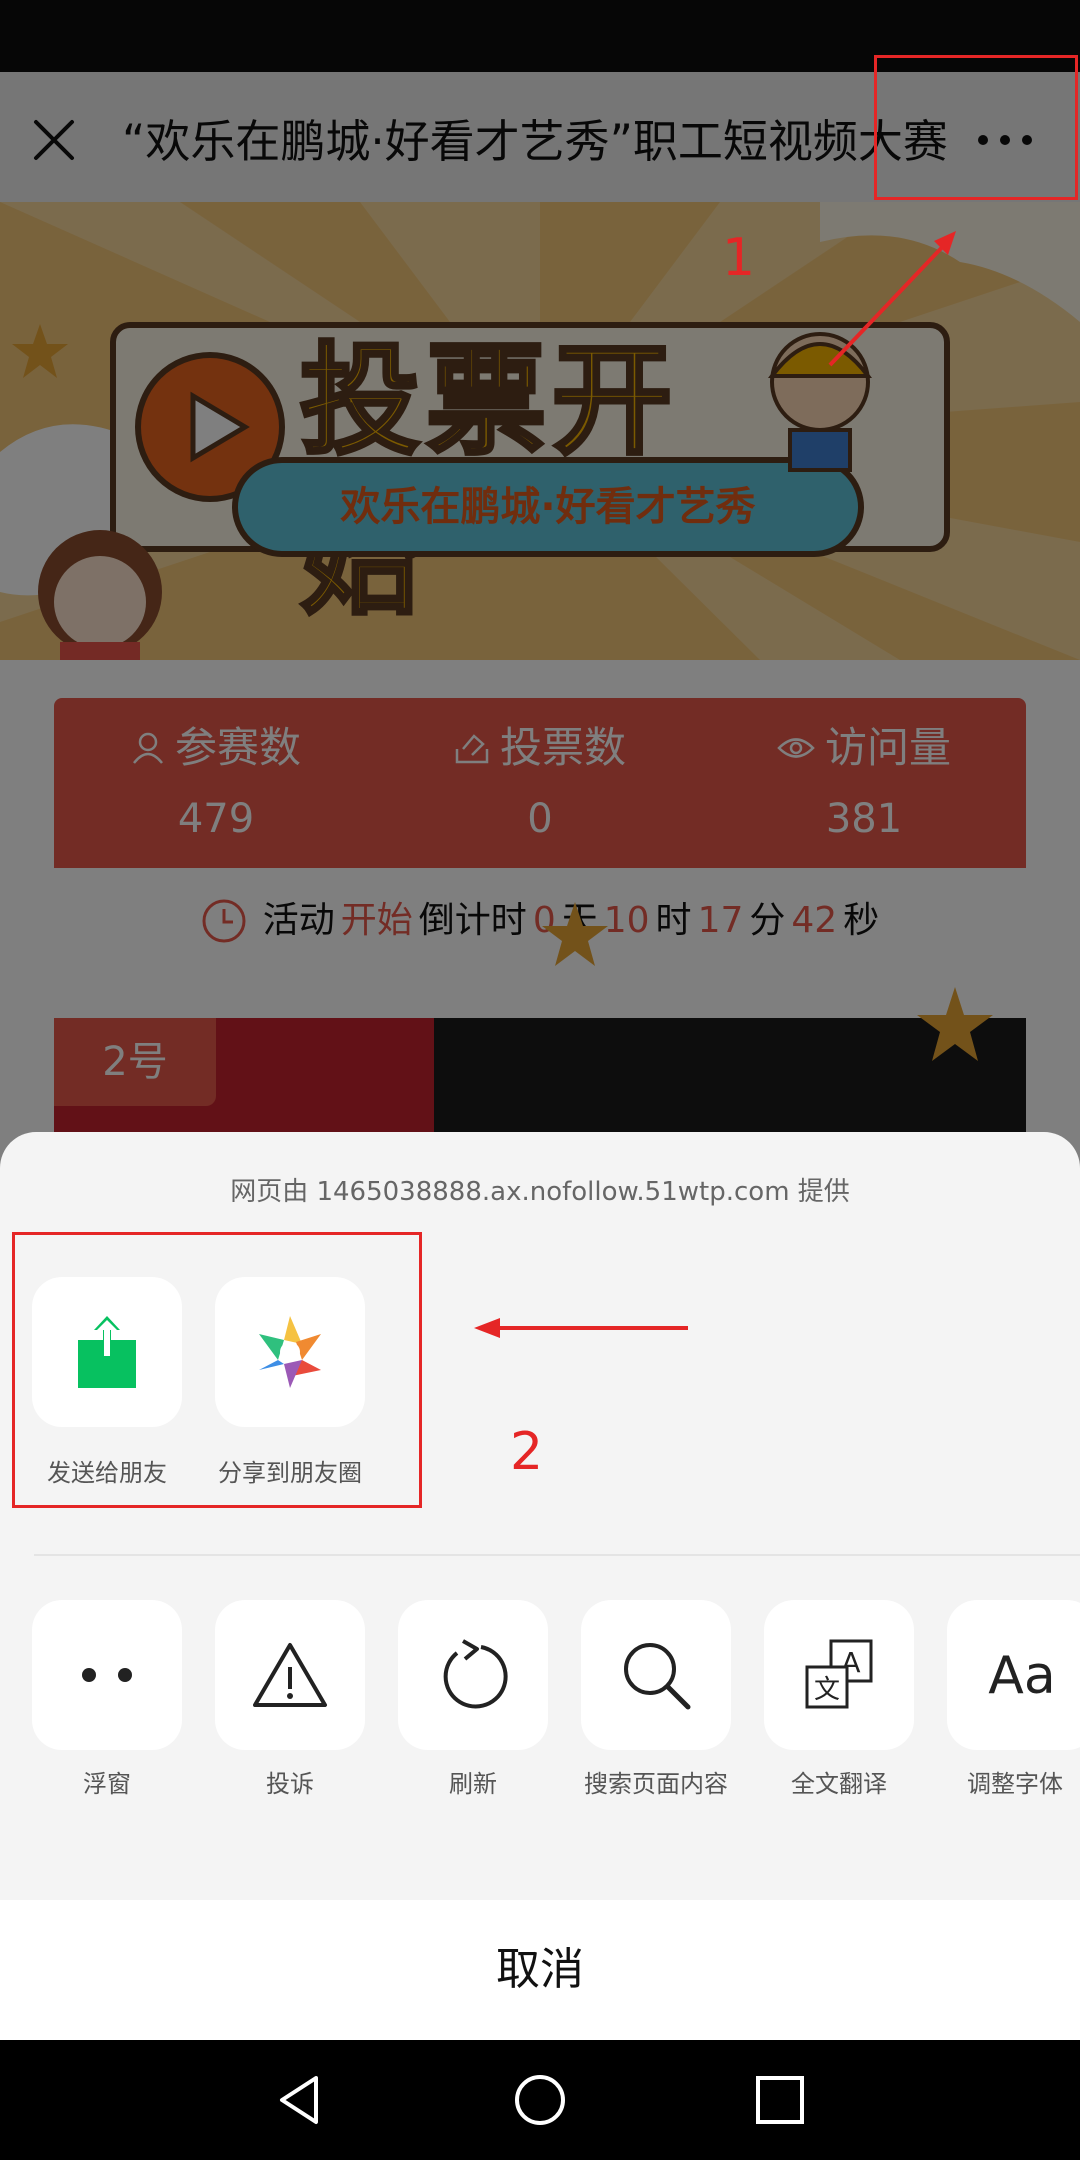  I want to click on nav-recents-button, so click(780, 2100).